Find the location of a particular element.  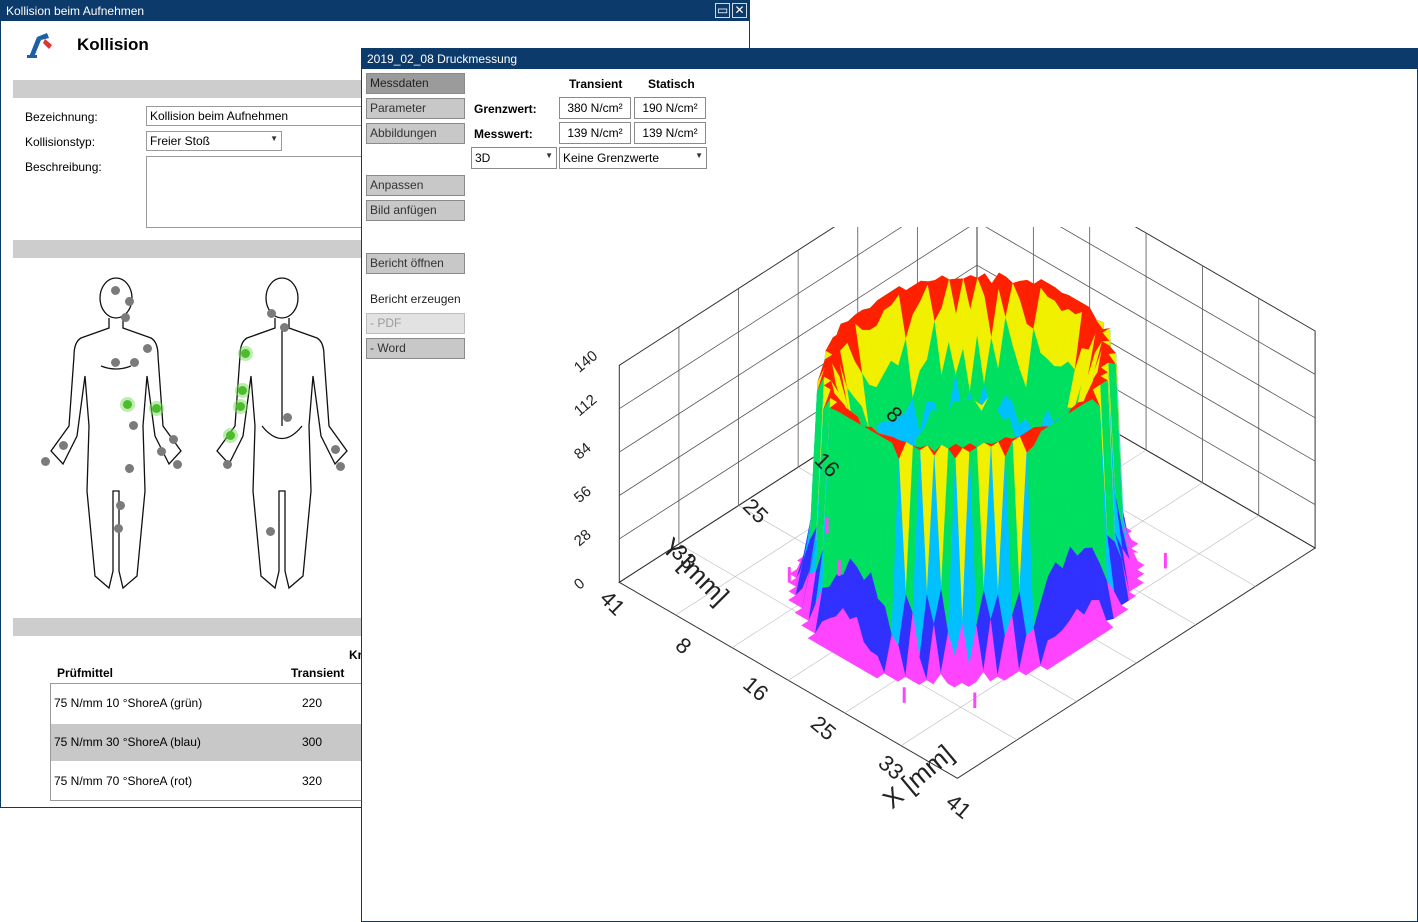

kollisionstyp-select: Freier Stoß ▼ is located at coordinates (214, 141).